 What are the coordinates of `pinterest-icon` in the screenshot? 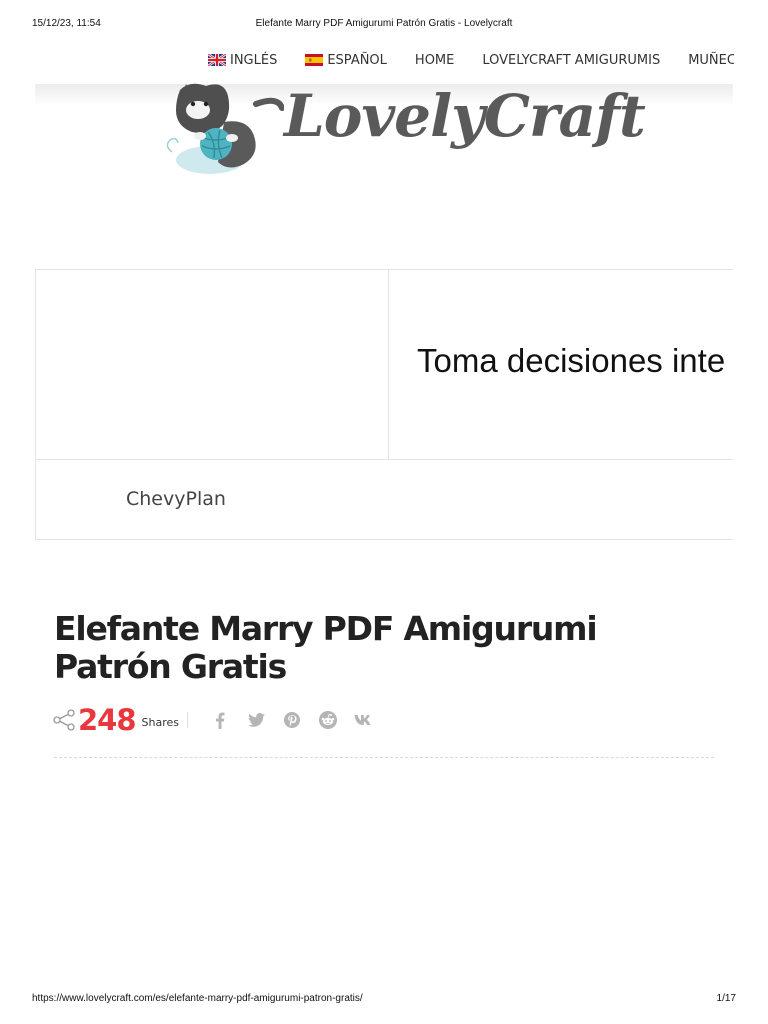 It's located at (292, 720).